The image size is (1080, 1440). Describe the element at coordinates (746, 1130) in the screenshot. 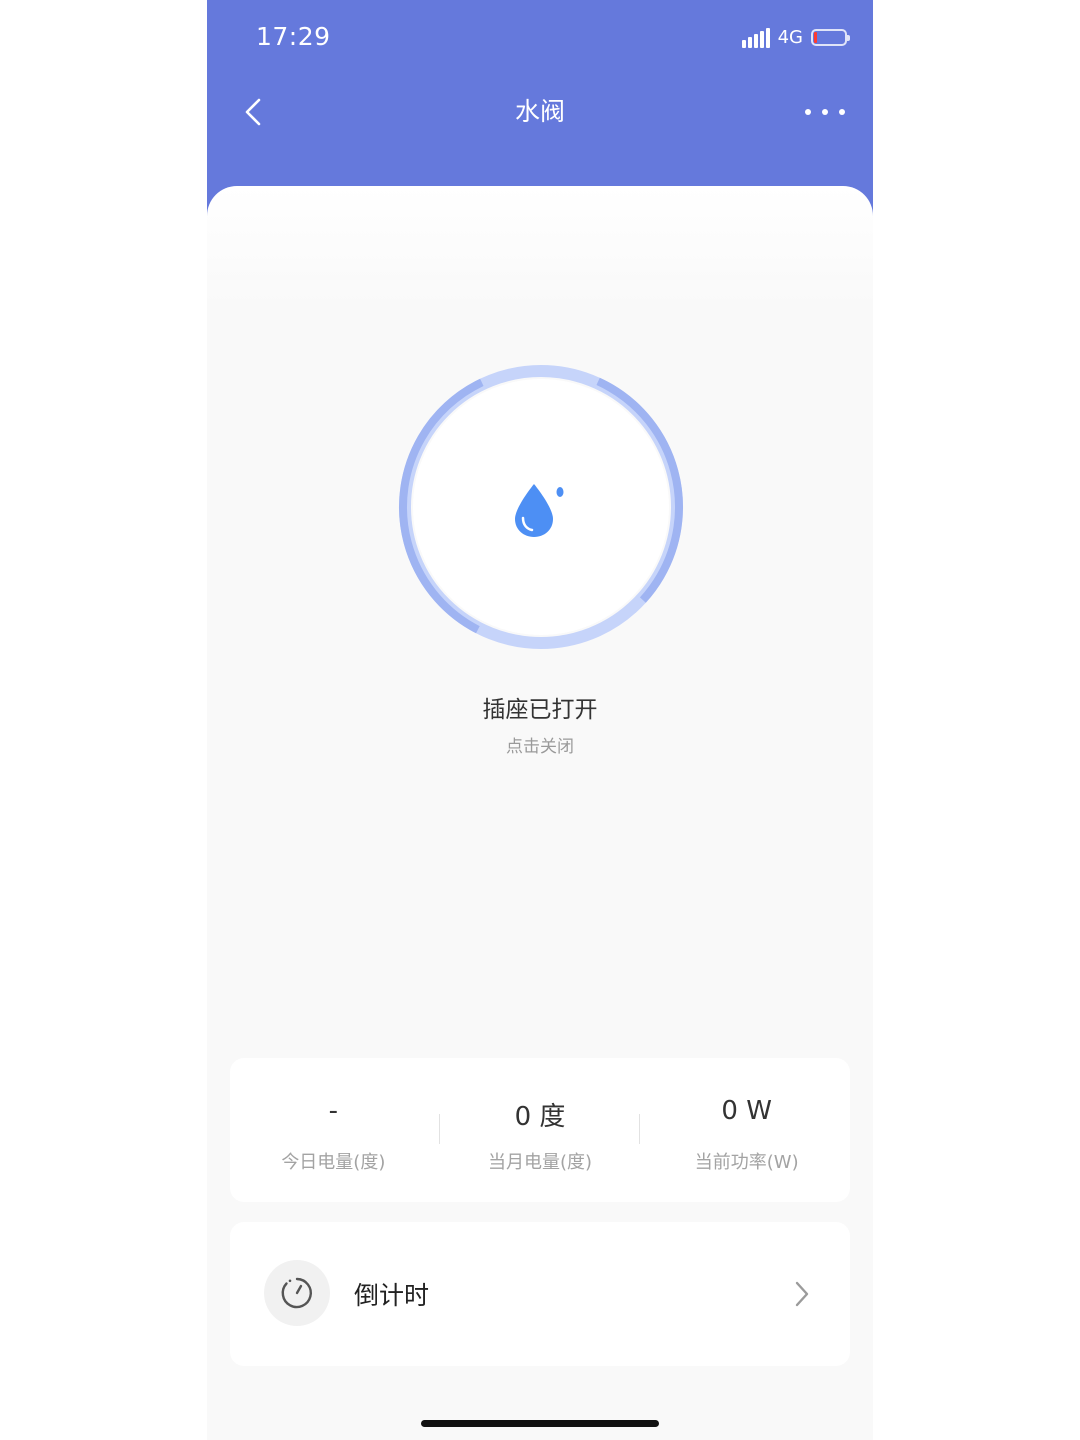

I see `stat-current-power: 0 W 当前功率(W)` at that location.